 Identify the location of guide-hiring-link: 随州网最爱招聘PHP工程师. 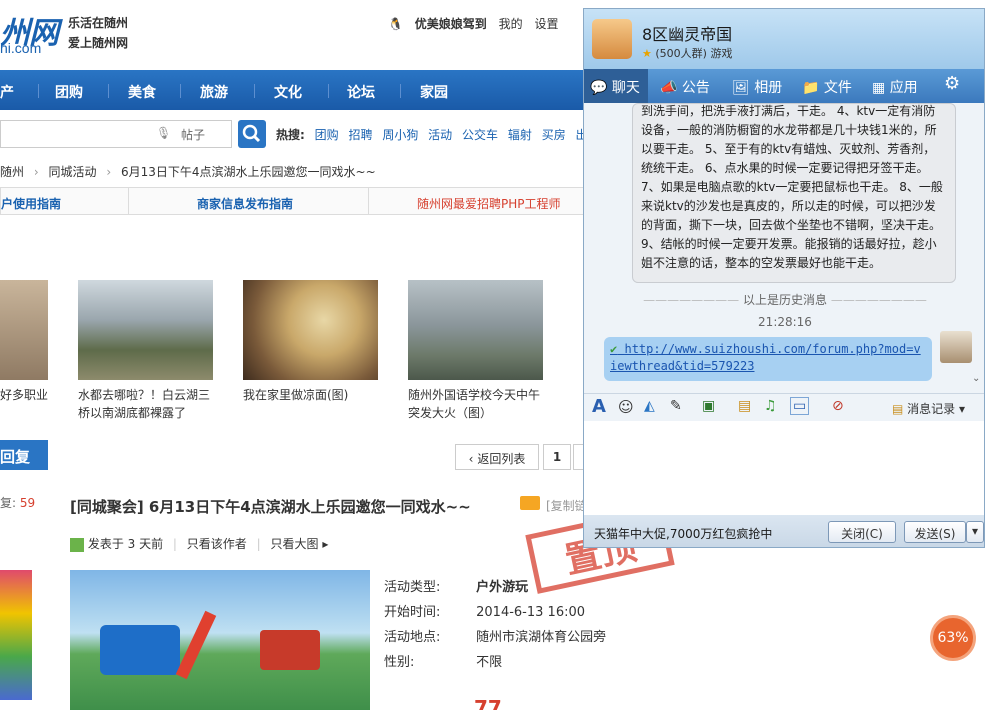
(489, 203).